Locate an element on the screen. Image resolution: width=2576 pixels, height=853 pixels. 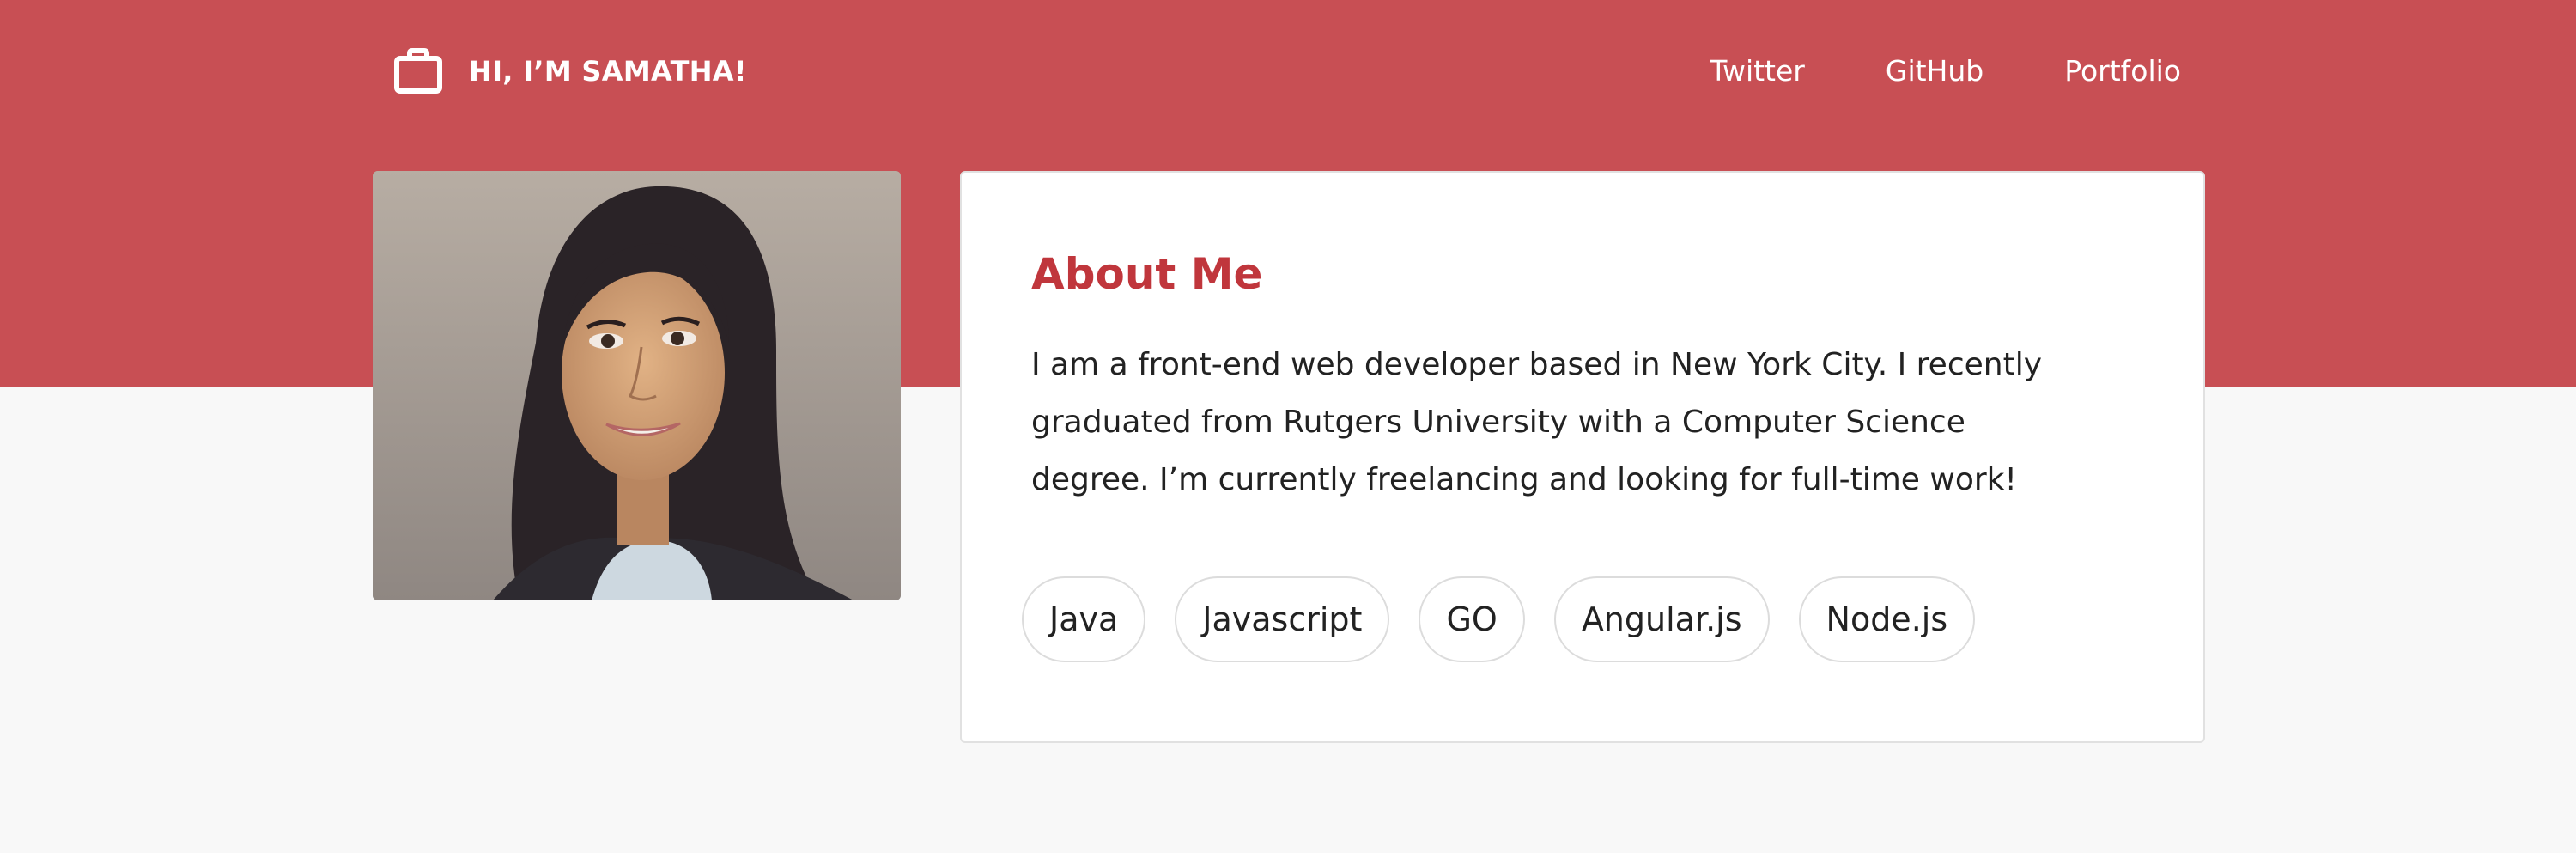
skill-tag-go: GO is located at coordinates (1472, 619).